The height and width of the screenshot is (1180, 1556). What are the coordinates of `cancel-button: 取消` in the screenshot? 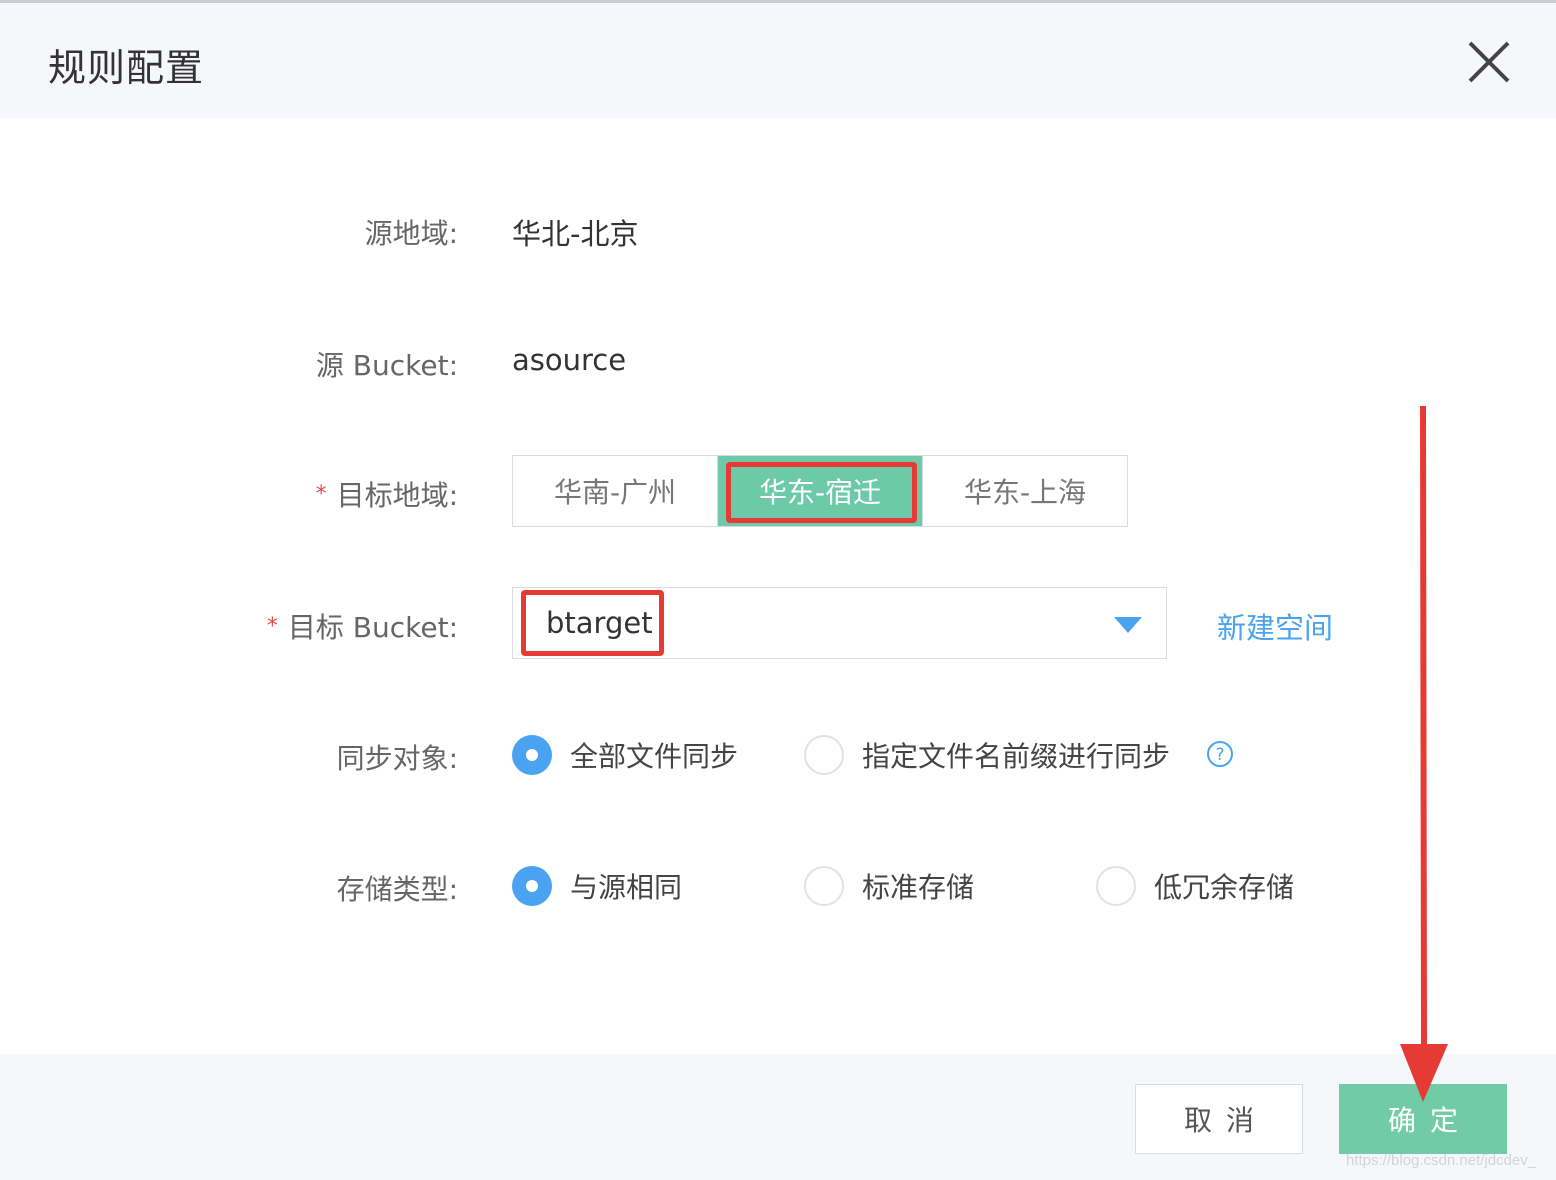 It's located at (1219, 1119).